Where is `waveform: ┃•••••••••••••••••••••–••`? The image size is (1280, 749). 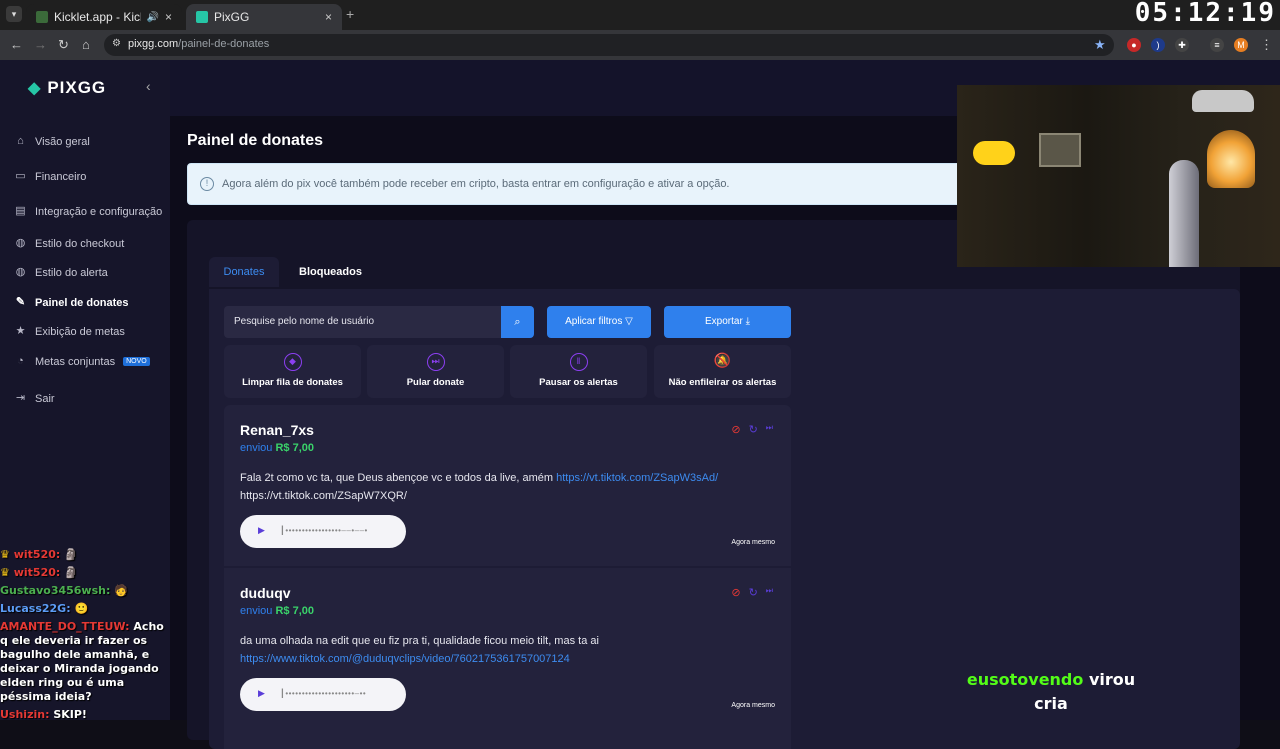 waveform: ┃•••••••••••••••••••••–•• is located at coordinates (323, 693).